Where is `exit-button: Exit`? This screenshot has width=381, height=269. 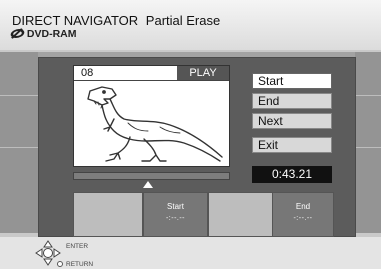
exit-button: Exit is located at coordinates (292, 145).